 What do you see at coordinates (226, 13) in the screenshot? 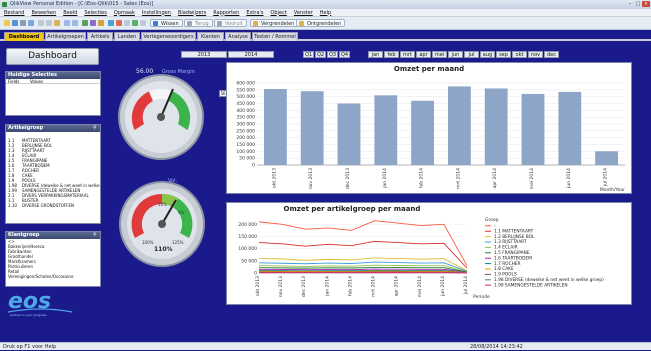
I see `menu-rapporten: Rapporten` at bounding box center [226, 13].